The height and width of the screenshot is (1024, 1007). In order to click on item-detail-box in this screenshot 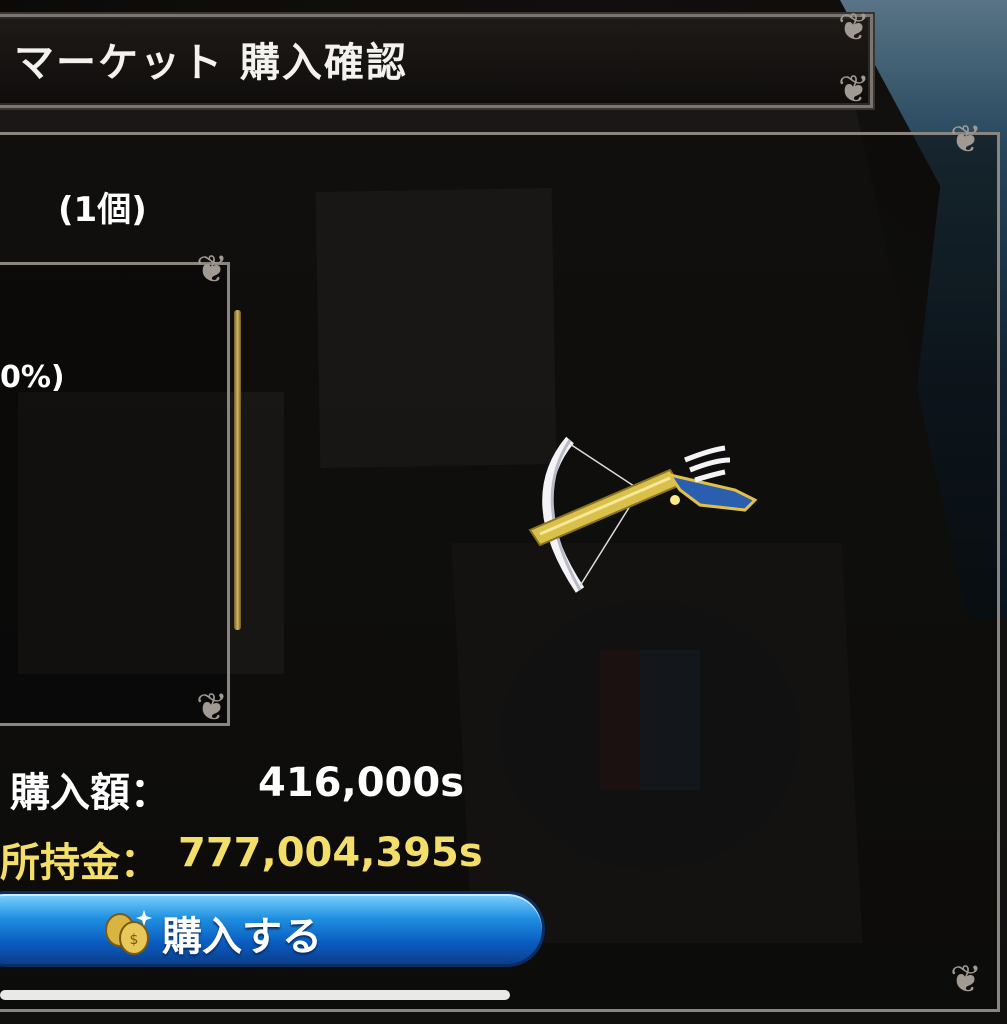, I will do `click(115, 494)`.